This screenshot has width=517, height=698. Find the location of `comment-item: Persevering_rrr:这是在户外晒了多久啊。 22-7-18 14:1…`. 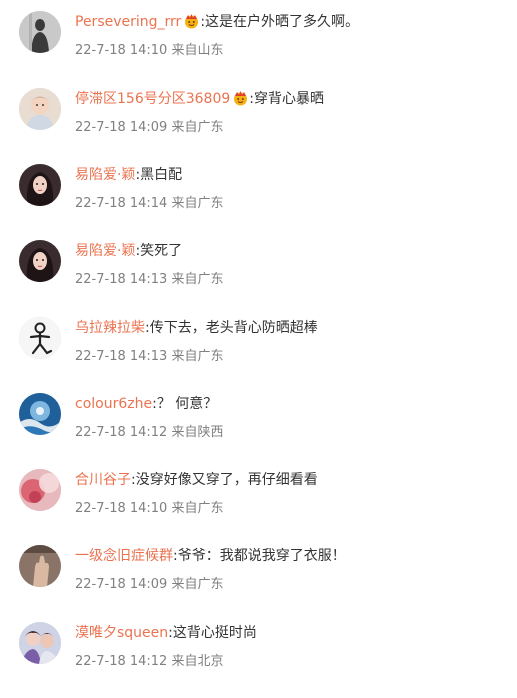

comment-item: Persevering_rrr:这是在户外晒了多久啊。 22-7-18 14:1… is located at coordinates (258, 49).